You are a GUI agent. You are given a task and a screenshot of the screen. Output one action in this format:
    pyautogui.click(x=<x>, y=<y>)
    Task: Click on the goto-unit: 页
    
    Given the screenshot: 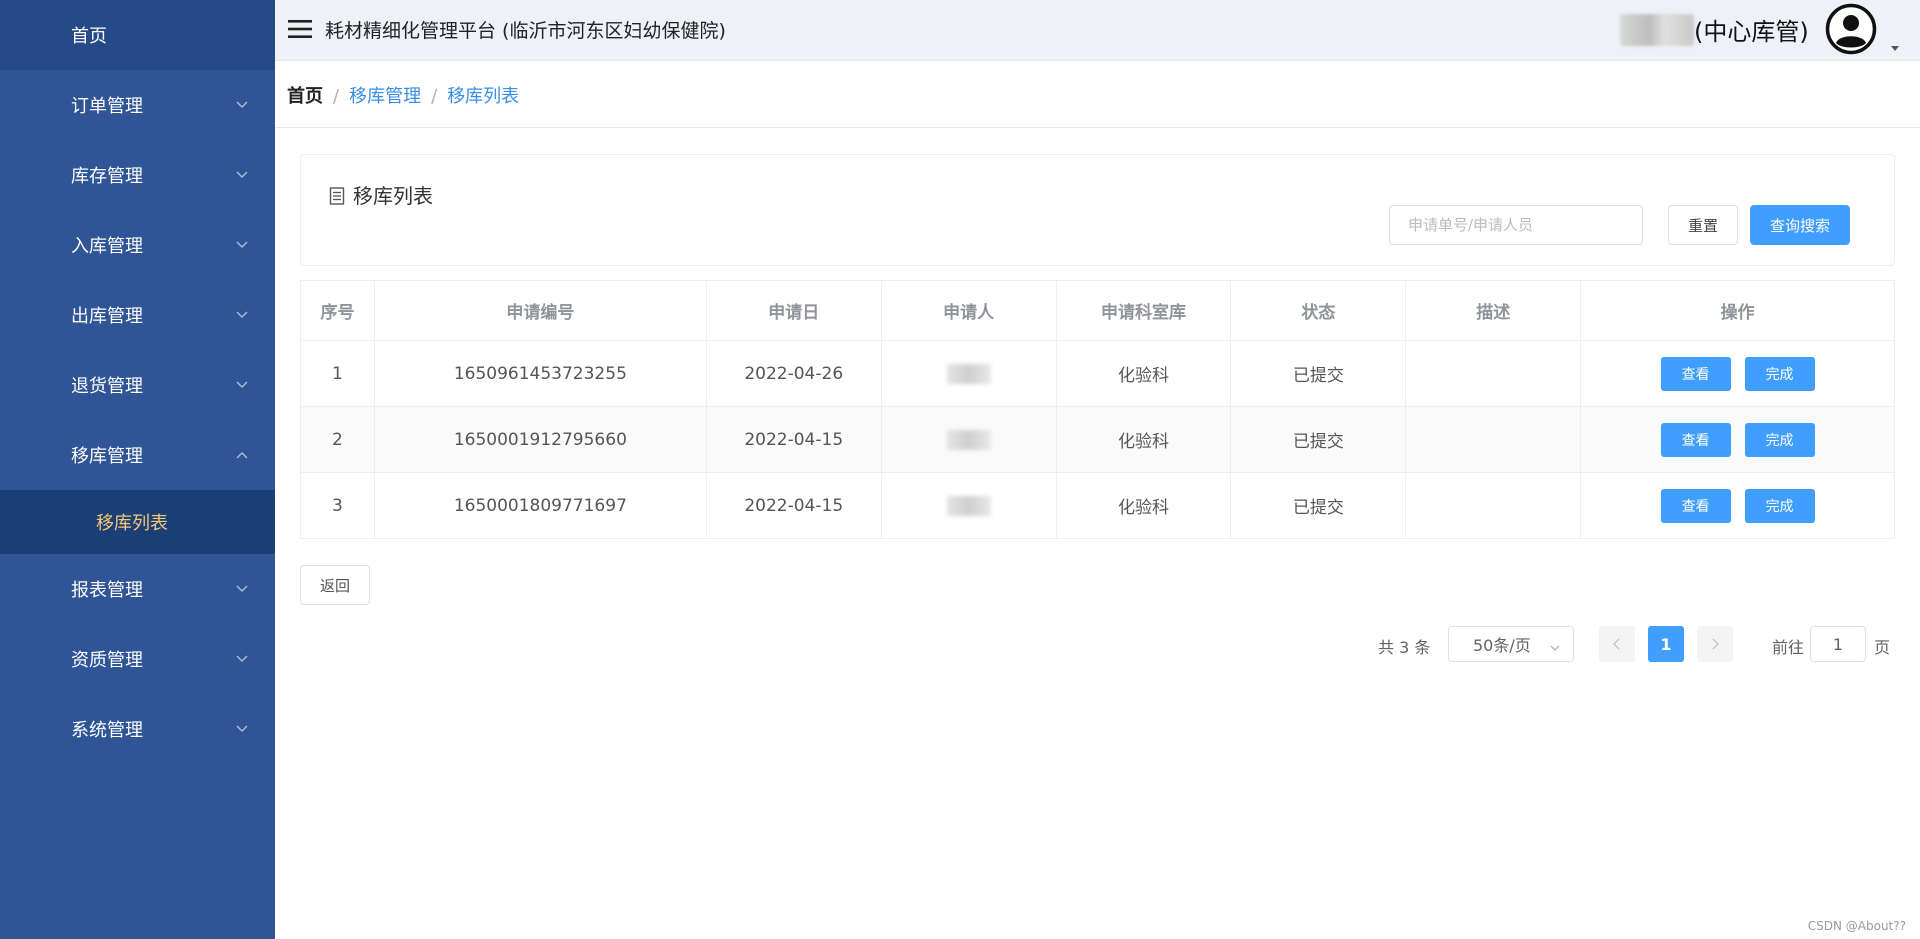 What is the action you would take?
    pyautogui.click(x=1882, y=647)
    